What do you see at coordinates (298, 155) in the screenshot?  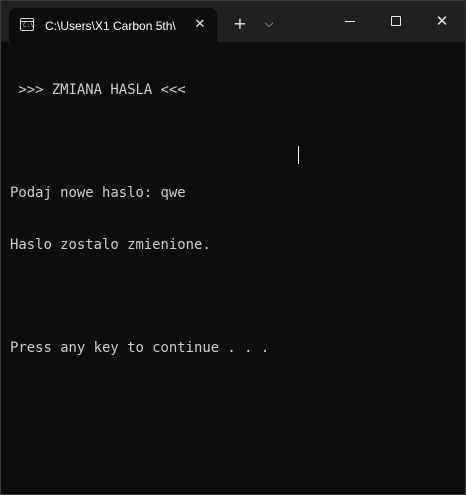 I see `text-cursor` at bounding box center [298, 155].